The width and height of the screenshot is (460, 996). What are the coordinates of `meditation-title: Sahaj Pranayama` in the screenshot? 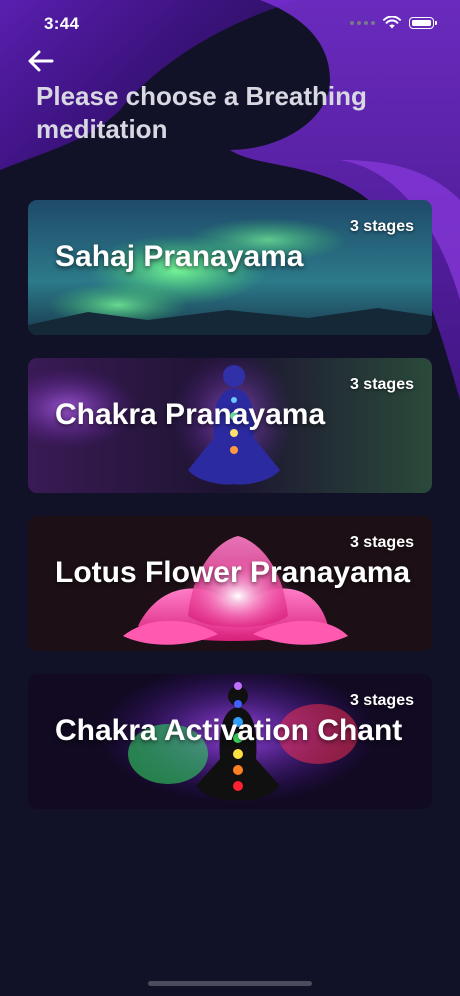 It's located at (179, 256).